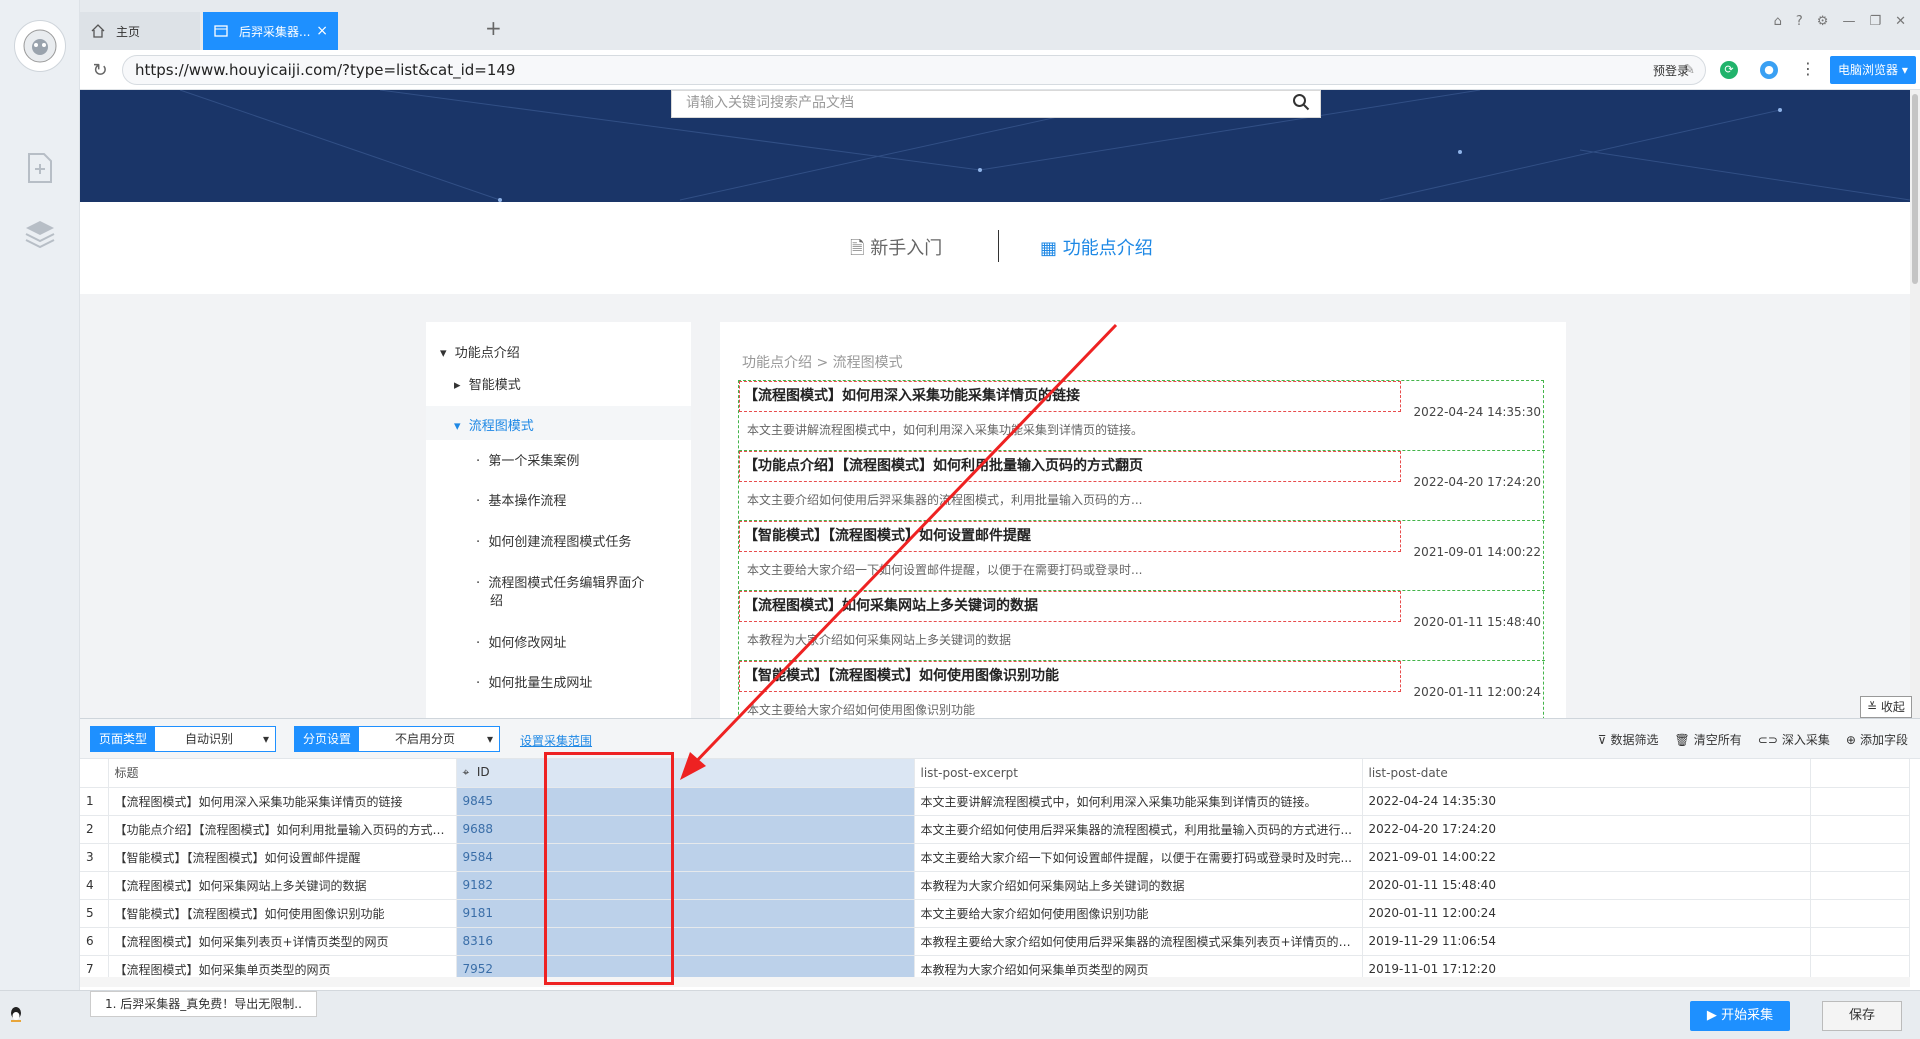  Describe the element at coordinates (1778, 21) in the screenshot. I see `gift-icon: ⌂` at that location.